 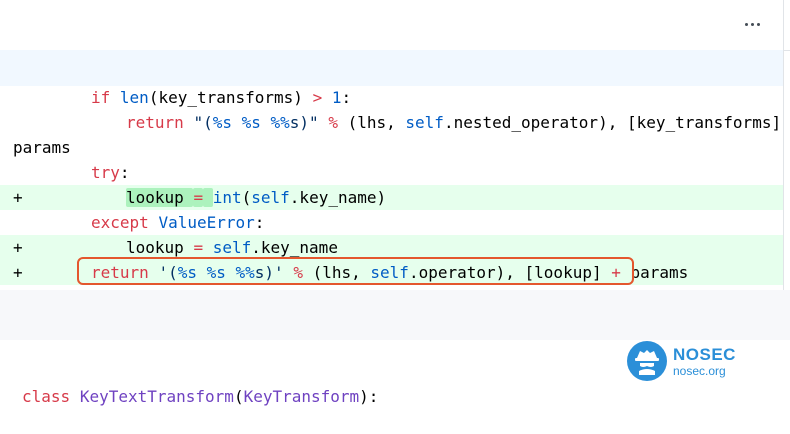 I want to click on code-text: lookup = int(self.key_name), so click(x=256, y=197).